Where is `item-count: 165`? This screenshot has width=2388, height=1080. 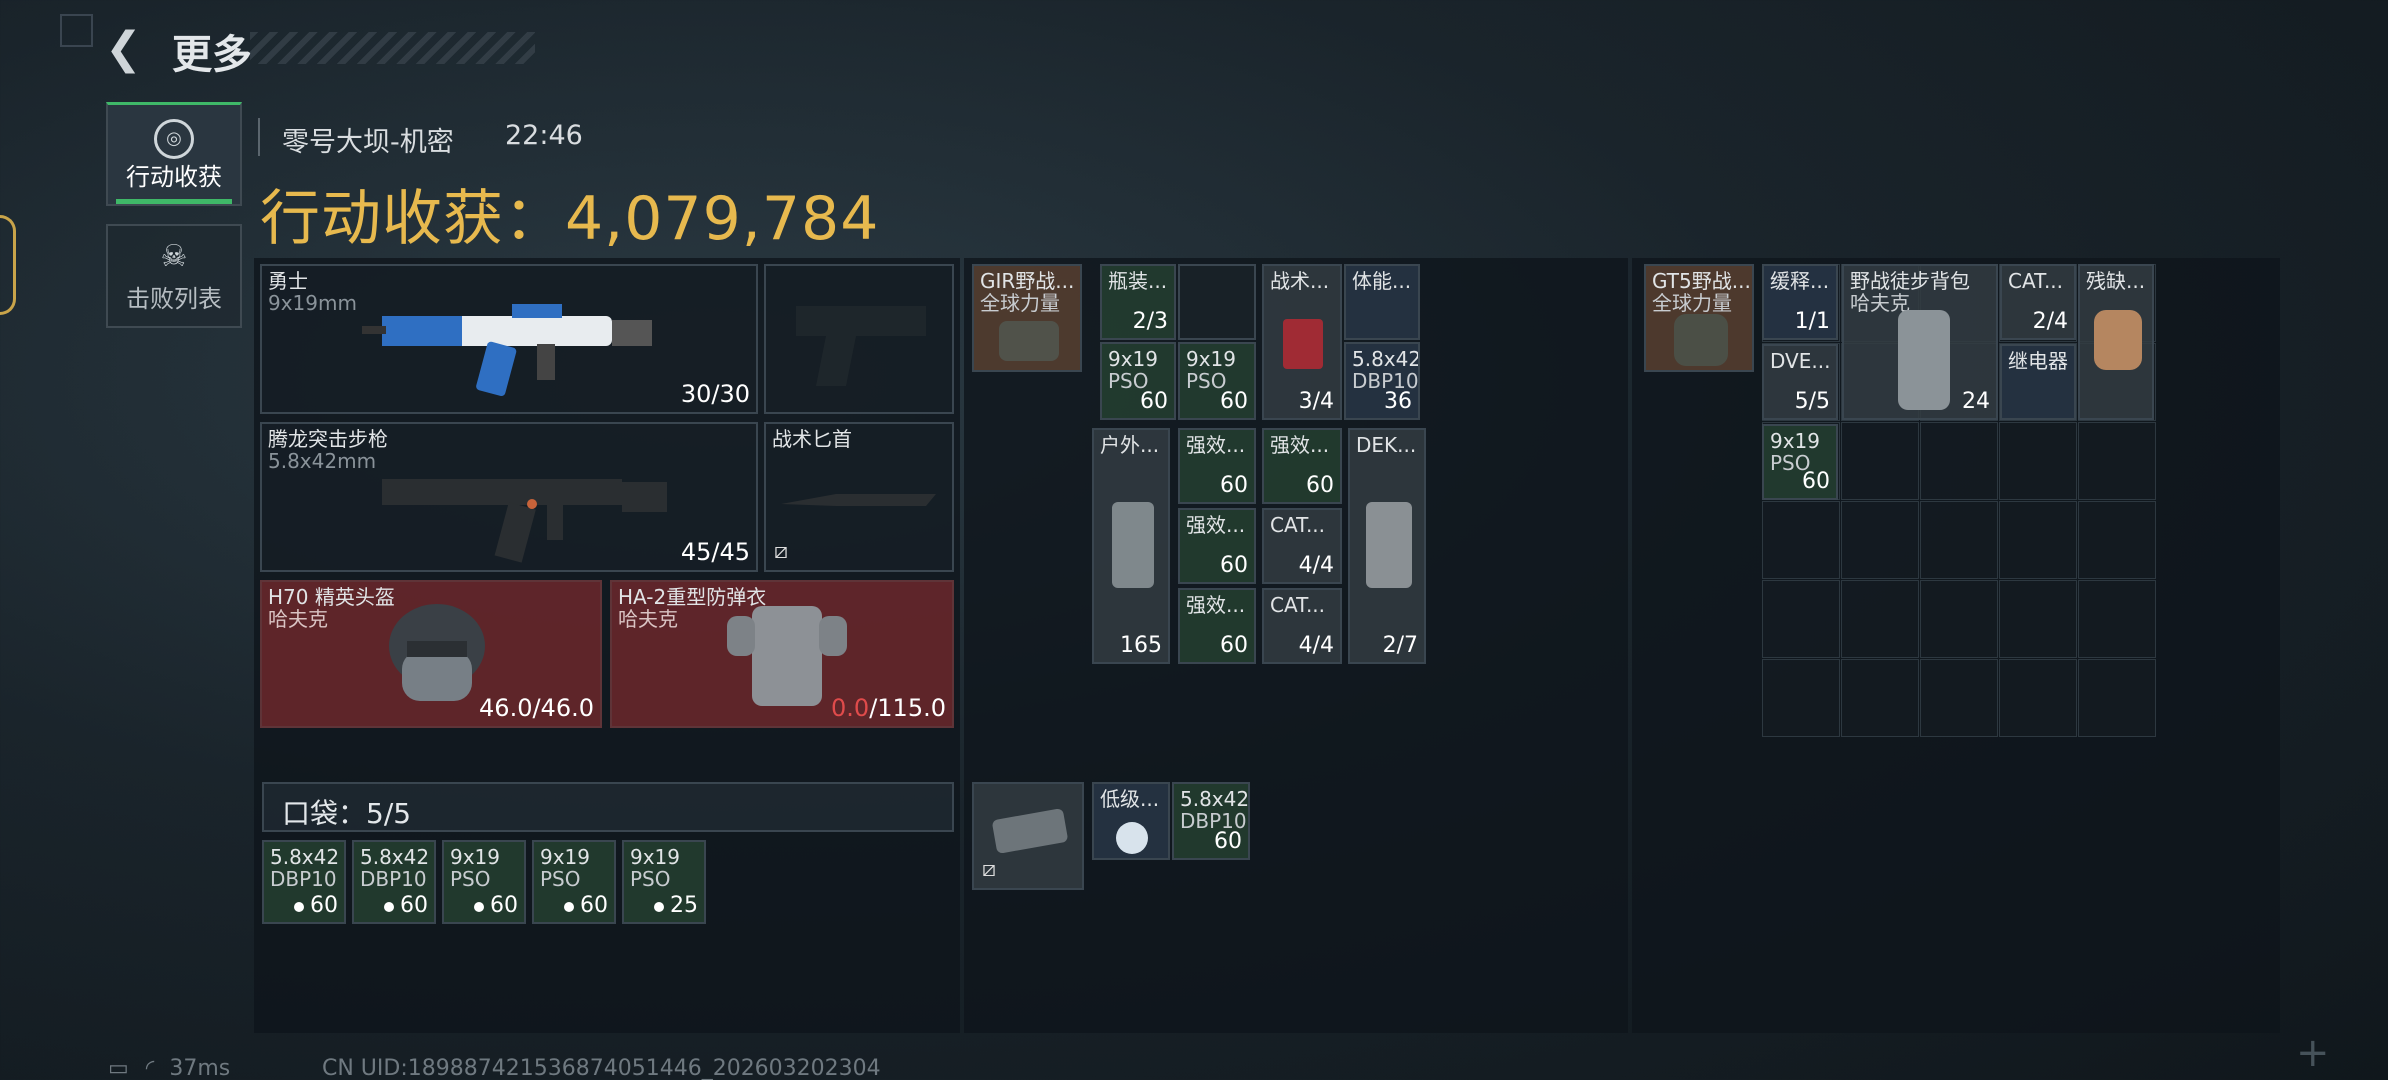 item-count: 165 is located at coordinates (1141, 645).